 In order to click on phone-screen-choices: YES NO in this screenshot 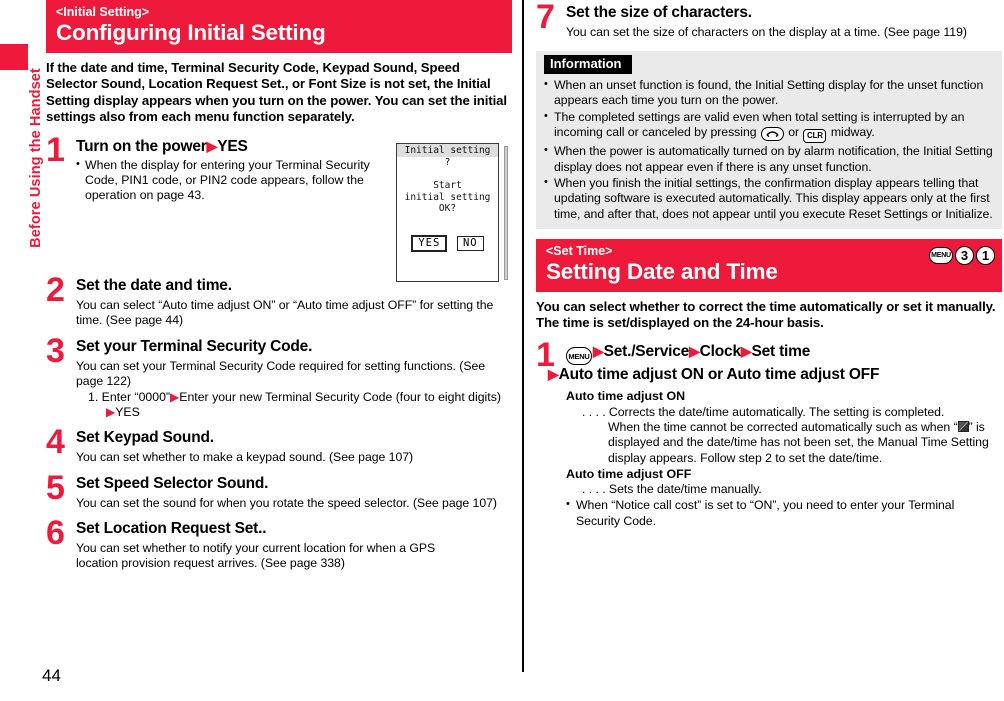, I will do `click(447, 243)`.